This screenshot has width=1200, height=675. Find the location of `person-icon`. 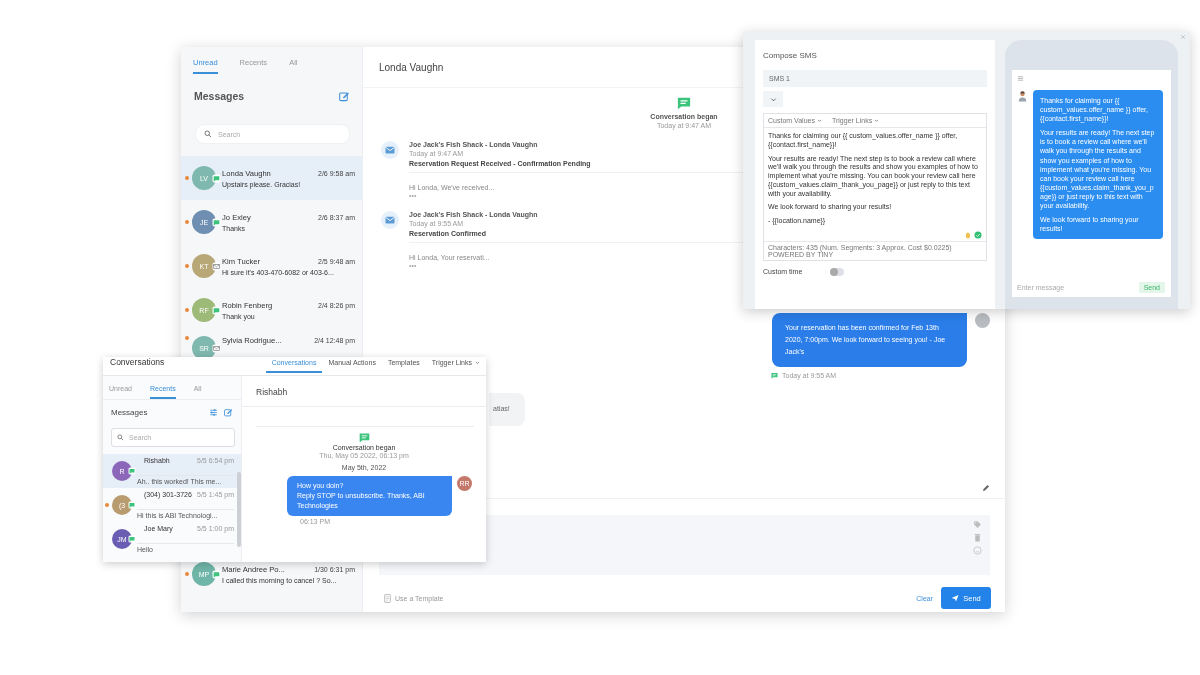

person-icon is located at coordinates (1022, 96).